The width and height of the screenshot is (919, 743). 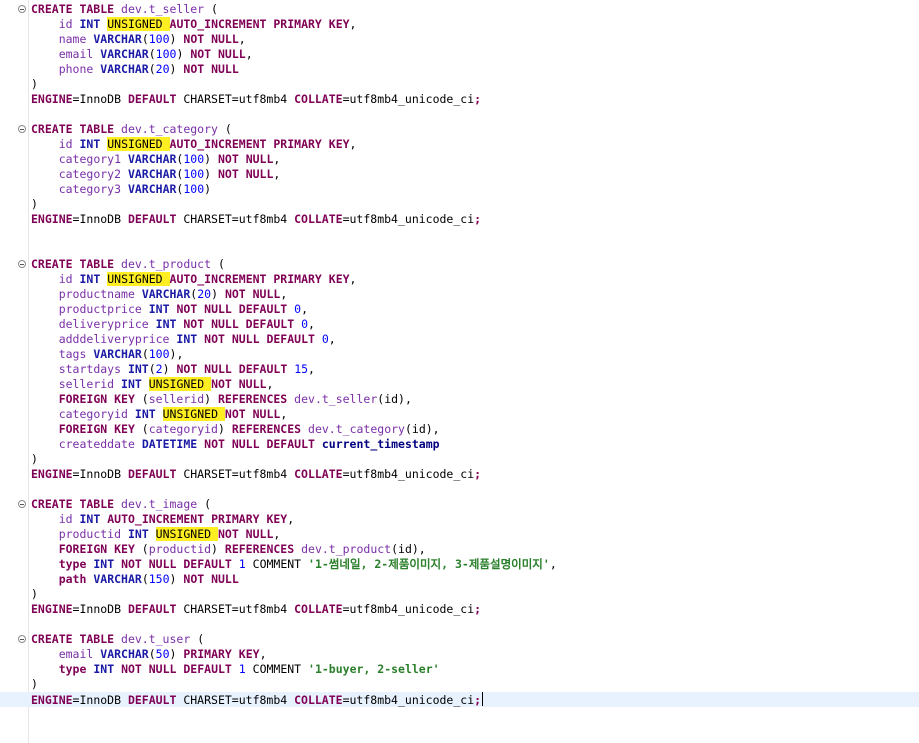 I want to click on code-line: category3 VARCHAR(100), so click(x=459, y=189).